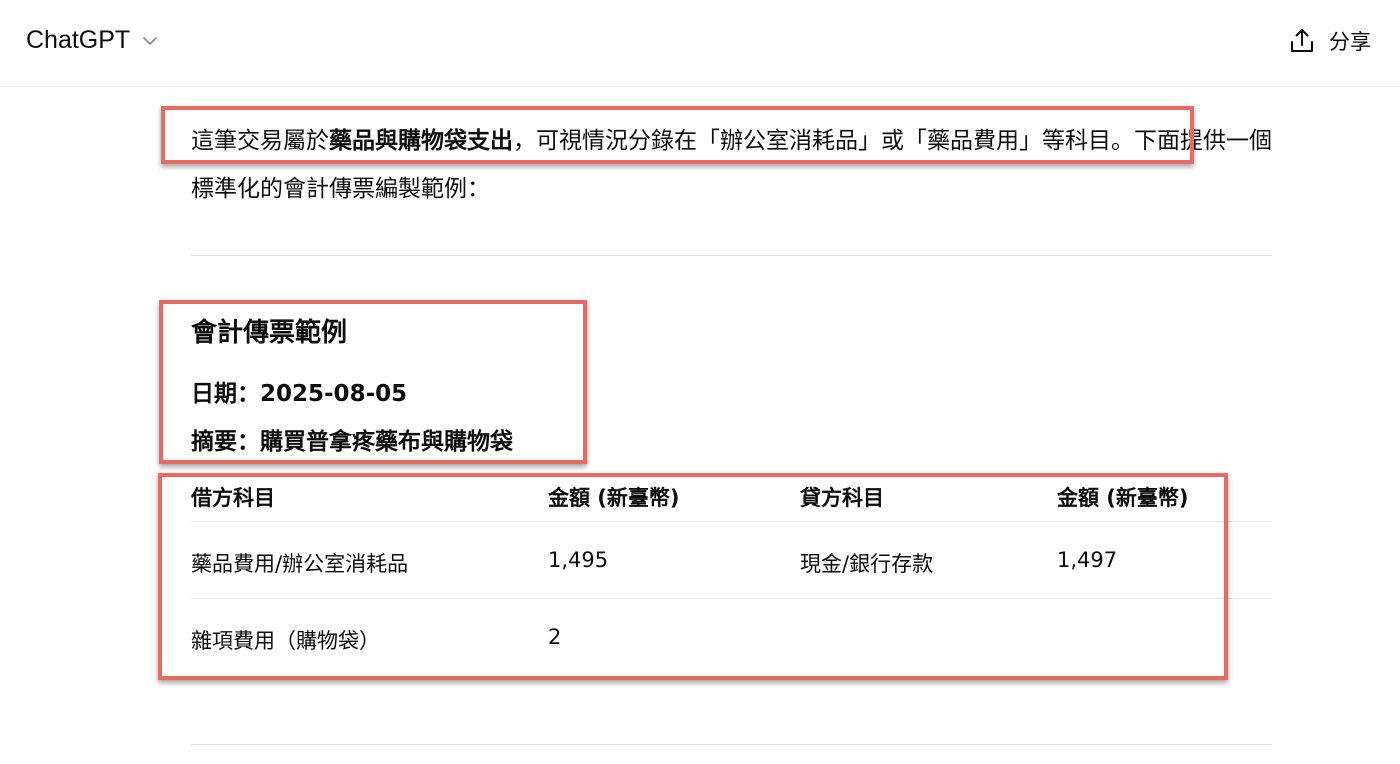  What do you see at coordinates (299, 394) in the screenshot?
I see `voucher-date: 日期：2025-08-05` at bounding box center [299, 394].